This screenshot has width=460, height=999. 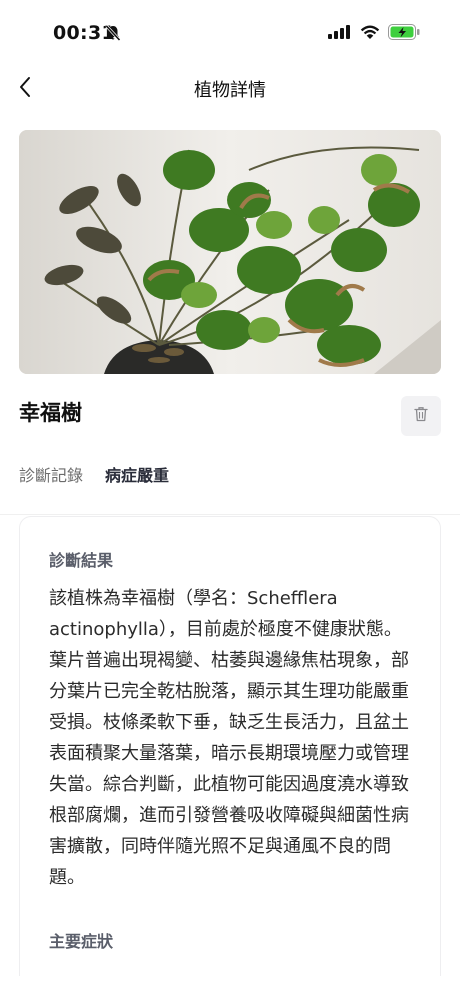 I want to click on nav-bar: 植物詳情, so click(x=230, y=88).